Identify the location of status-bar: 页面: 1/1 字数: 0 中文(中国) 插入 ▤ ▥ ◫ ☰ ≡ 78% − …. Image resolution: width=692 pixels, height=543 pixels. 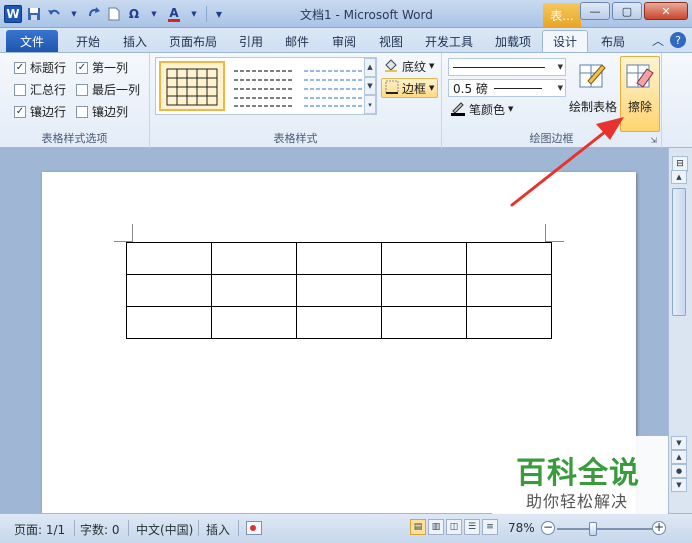
(346, 528).